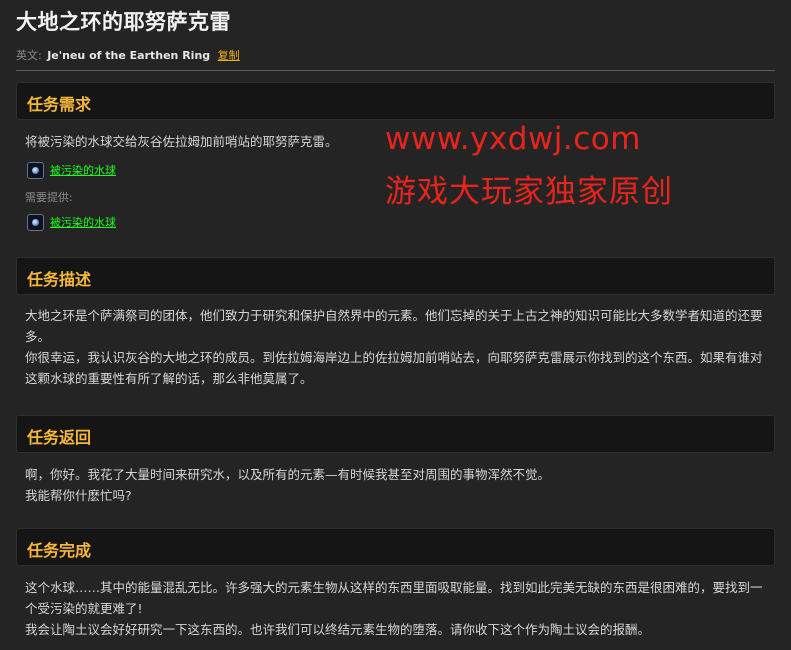 The height and width of the screenshot is (650, 791). I want to click on watermark-slogan: 游戏大玩家独家原创, so click(529, 192).